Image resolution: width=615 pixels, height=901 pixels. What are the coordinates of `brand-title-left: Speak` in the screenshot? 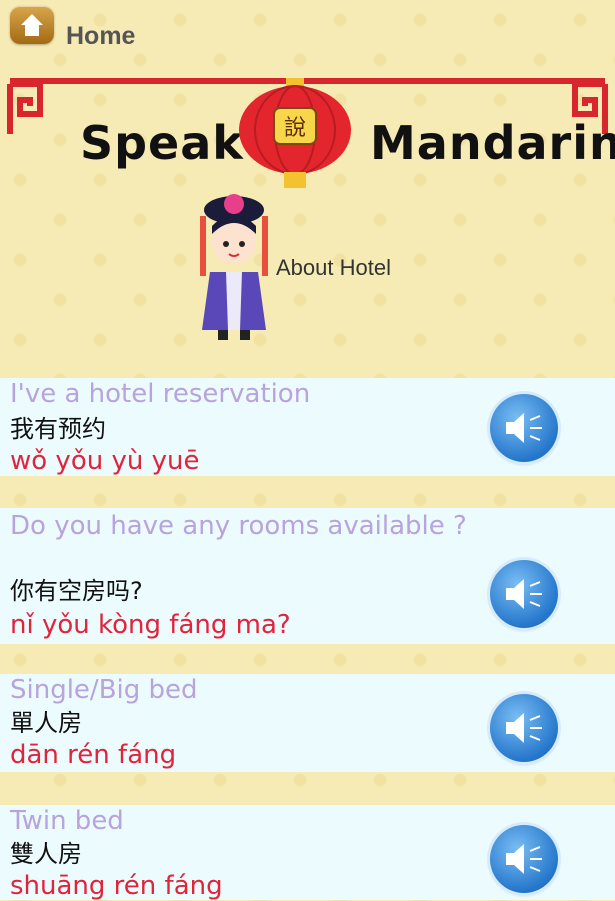 It's located at (162, 143).